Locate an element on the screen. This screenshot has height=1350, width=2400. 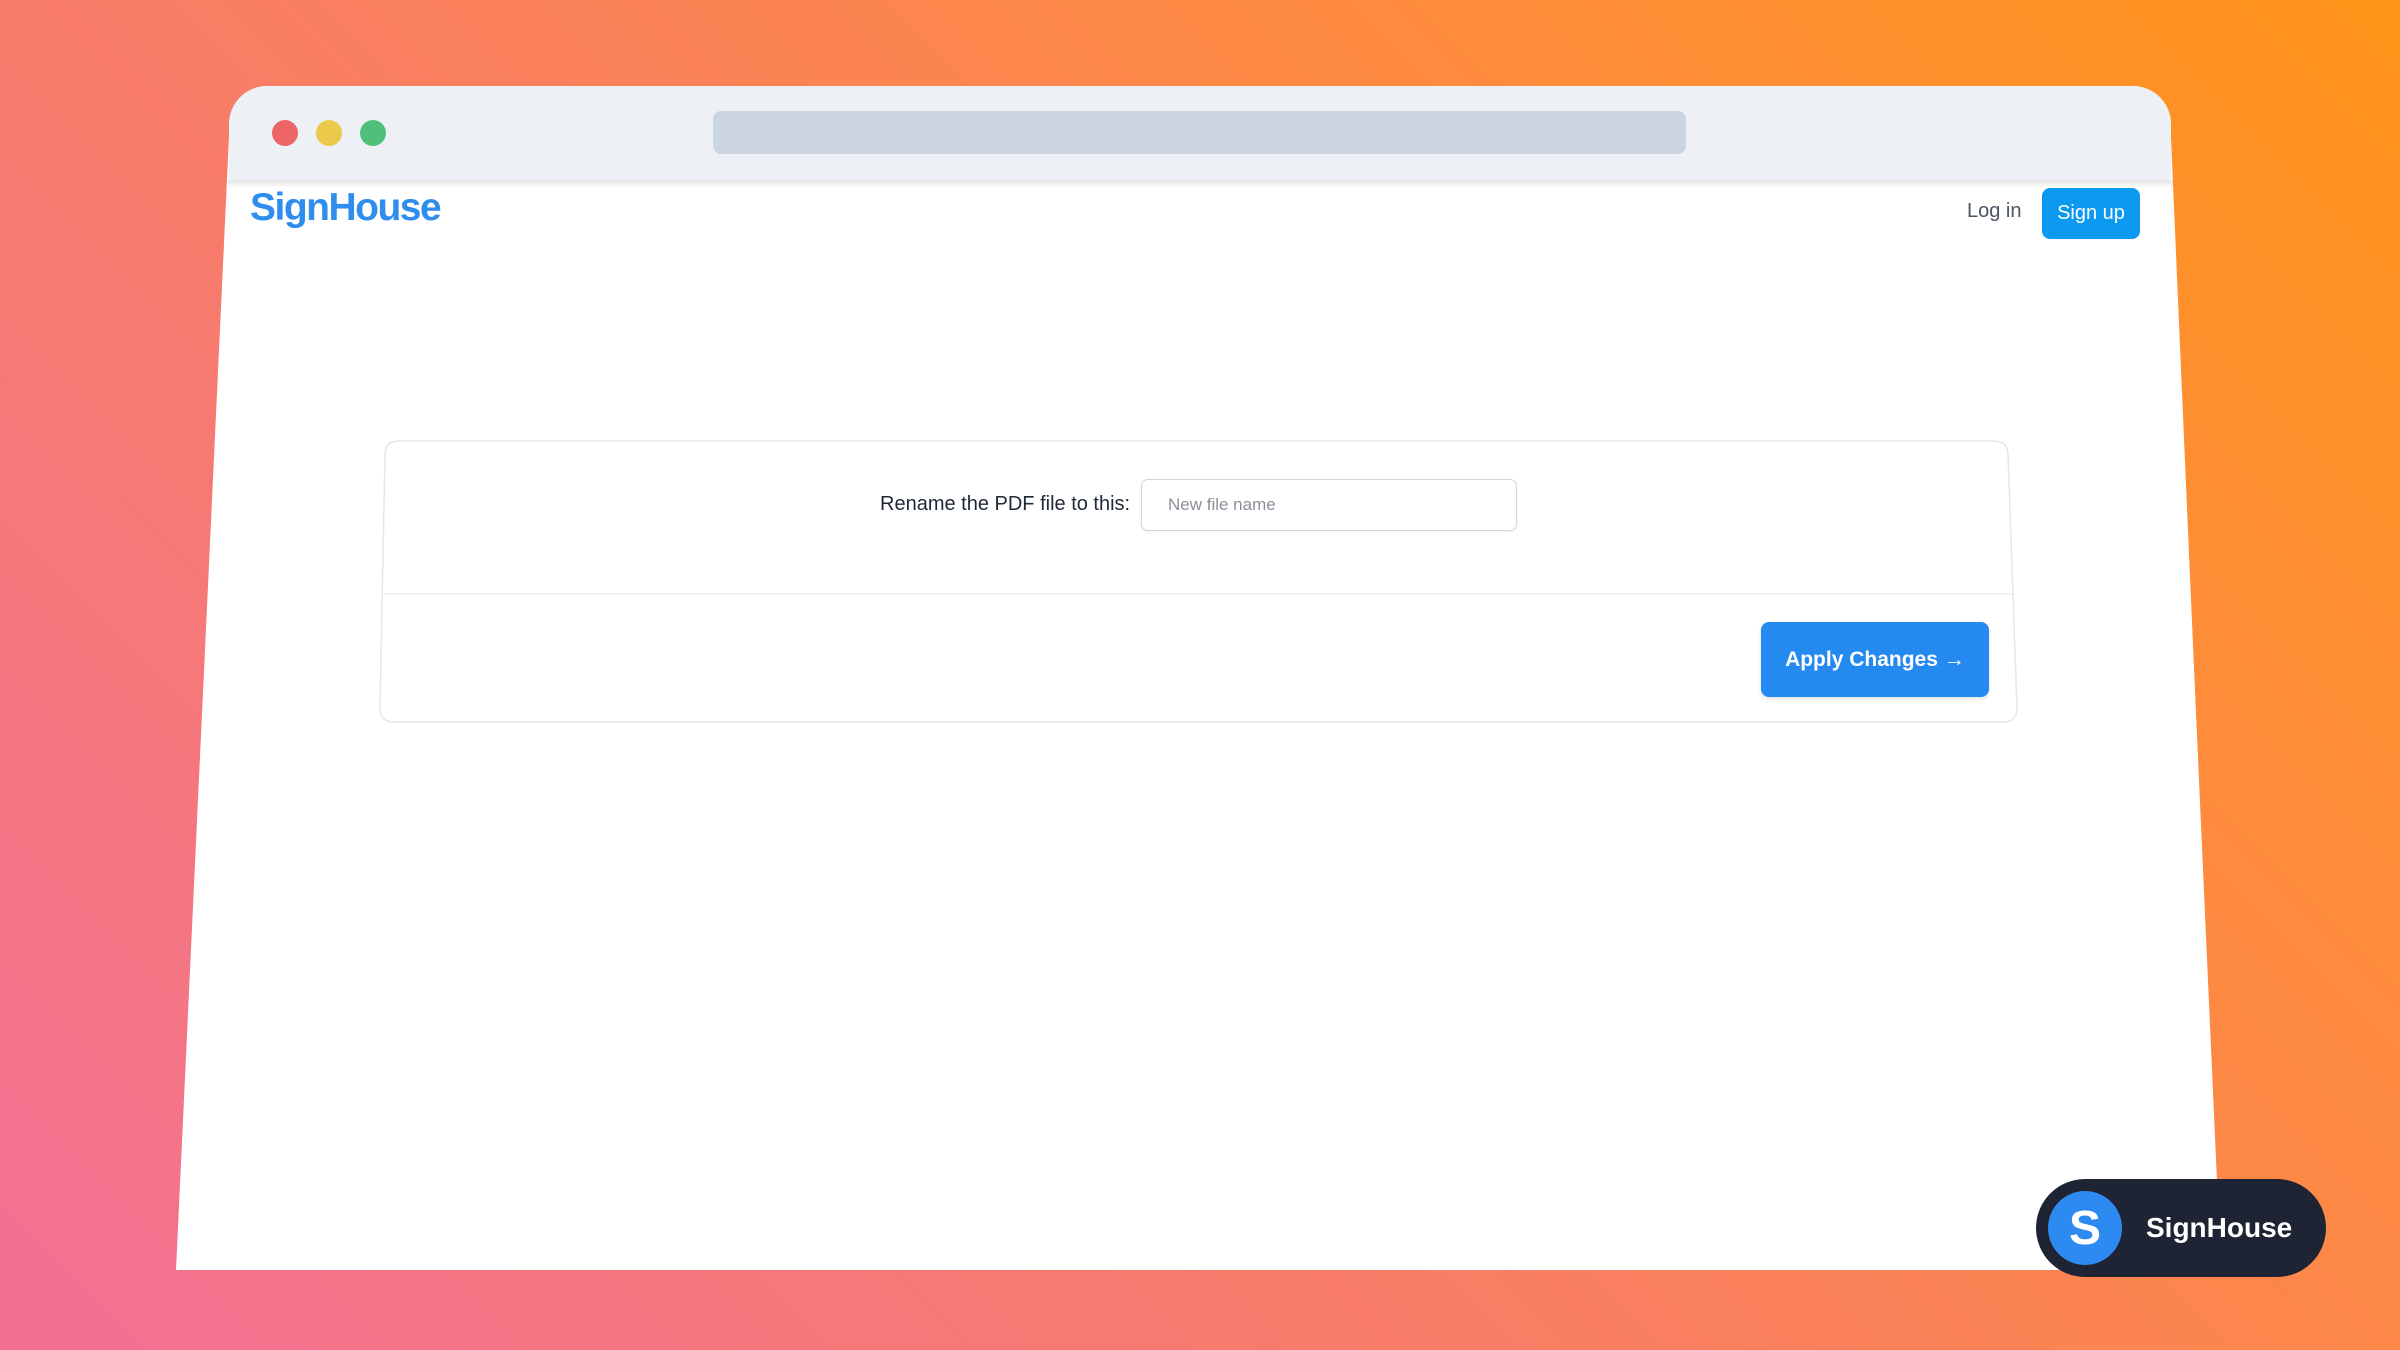
new-filename-input is located at coordinates (1329, 505).